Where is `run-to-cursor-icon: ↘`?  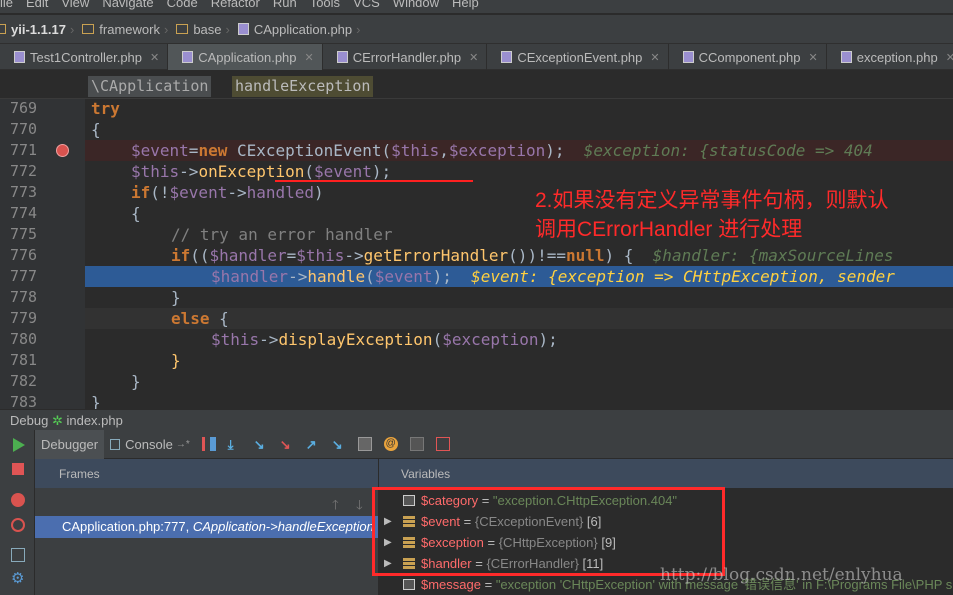
run-to-cursor-icon: ↘ is located at coordinates (339, 444).